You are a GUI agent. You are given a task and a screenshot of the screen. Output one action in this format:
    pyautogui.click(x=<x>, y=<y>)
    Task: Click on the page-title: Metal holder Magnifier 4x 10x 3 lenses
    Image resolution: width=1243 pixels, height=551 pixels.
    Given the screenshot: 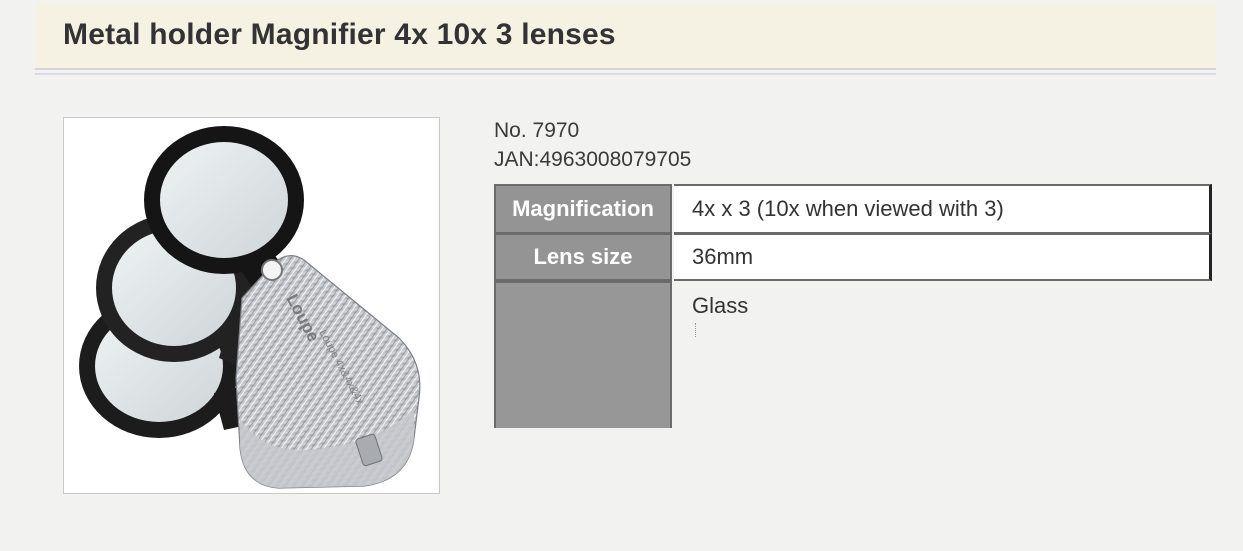 What is the action you would take?
    pyautogui.click(x=339, y=34)
    